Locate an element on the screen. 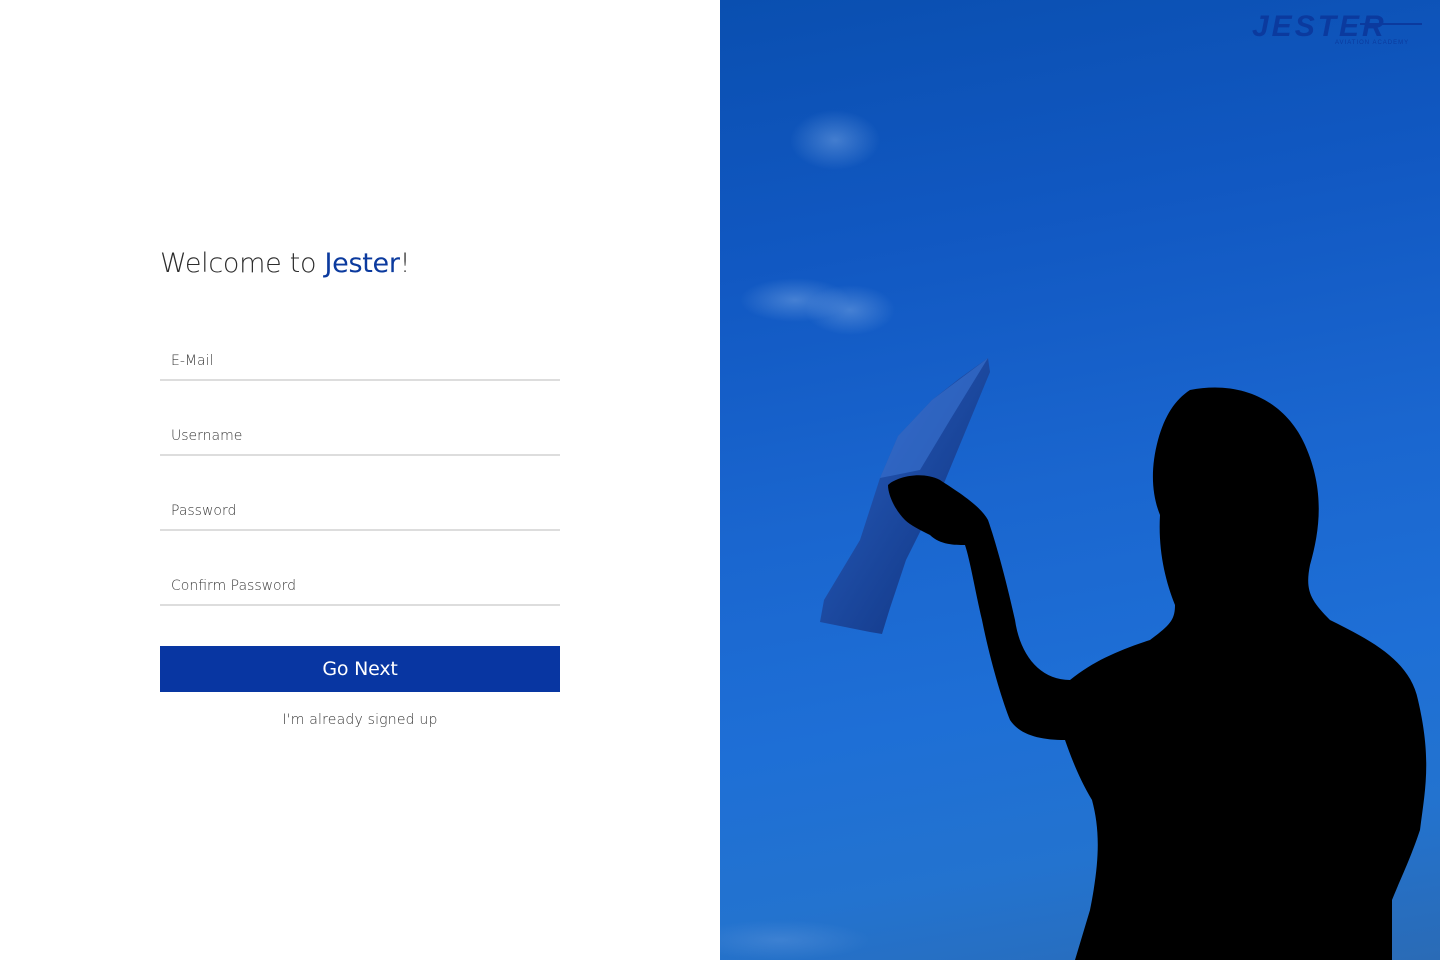  logo-text: JESTER is located at coordinates (1319, 26).